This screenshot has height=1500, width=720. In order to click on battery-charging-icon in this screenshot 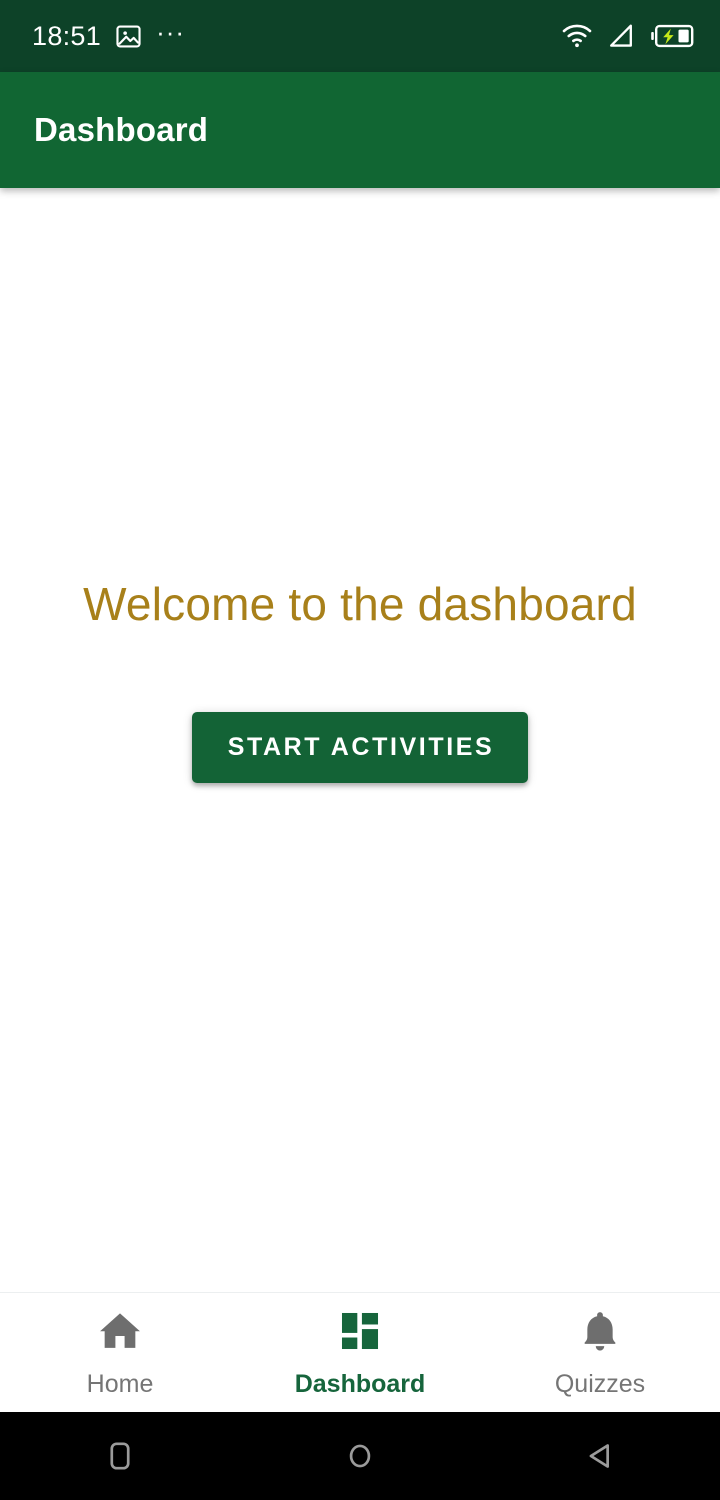, I will do `click(672, 36)`.